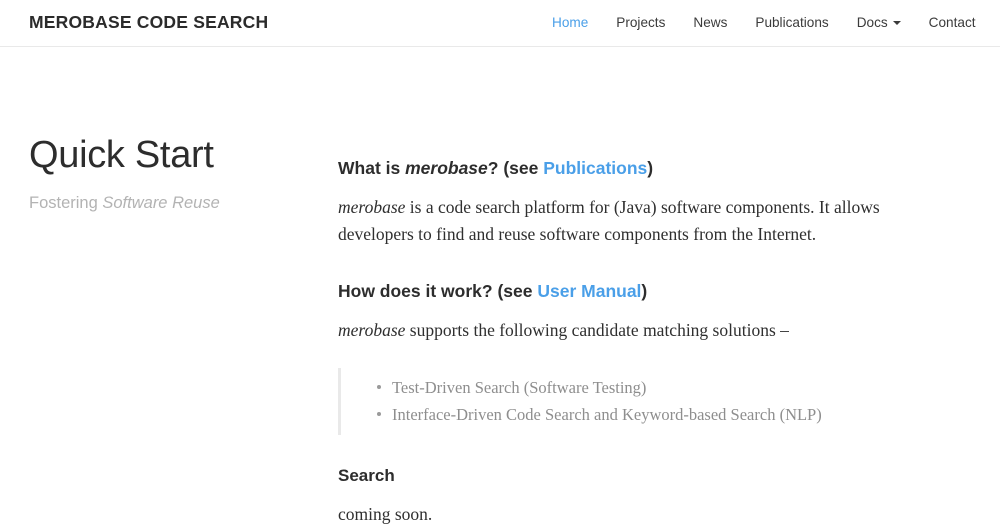  Describe the element at coordinates (385, 513) in the screenshot. I see `paragraph-search-status: coming soon.` at that location.